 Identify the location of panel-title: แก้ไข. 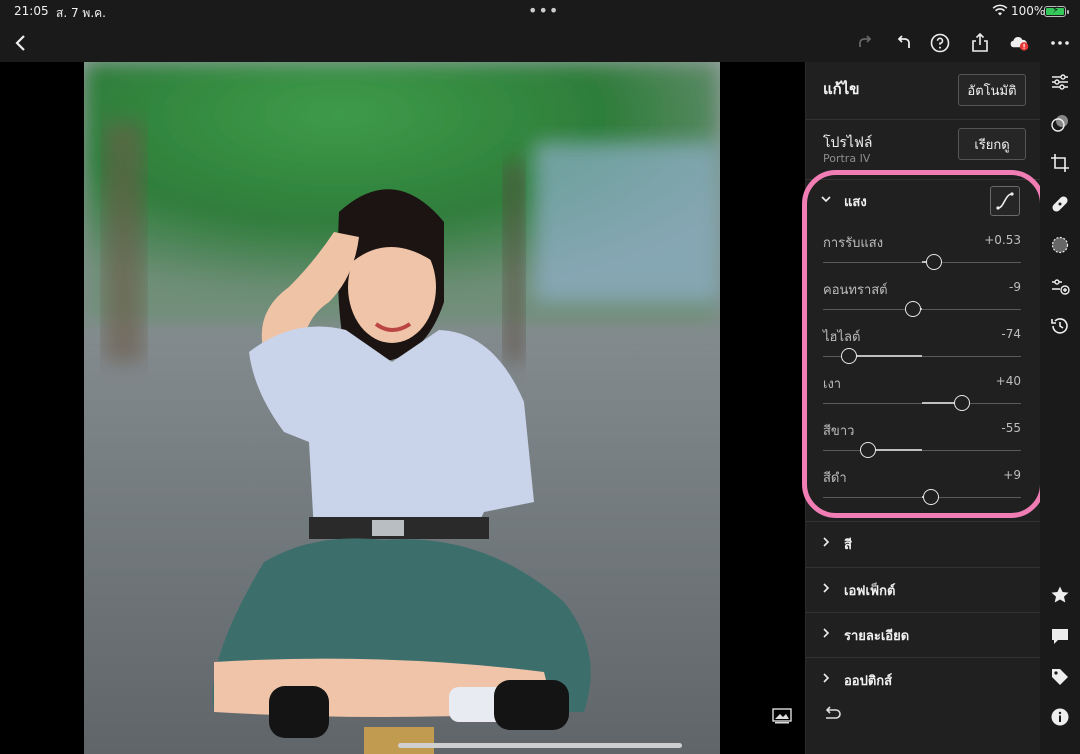
(841, 89).